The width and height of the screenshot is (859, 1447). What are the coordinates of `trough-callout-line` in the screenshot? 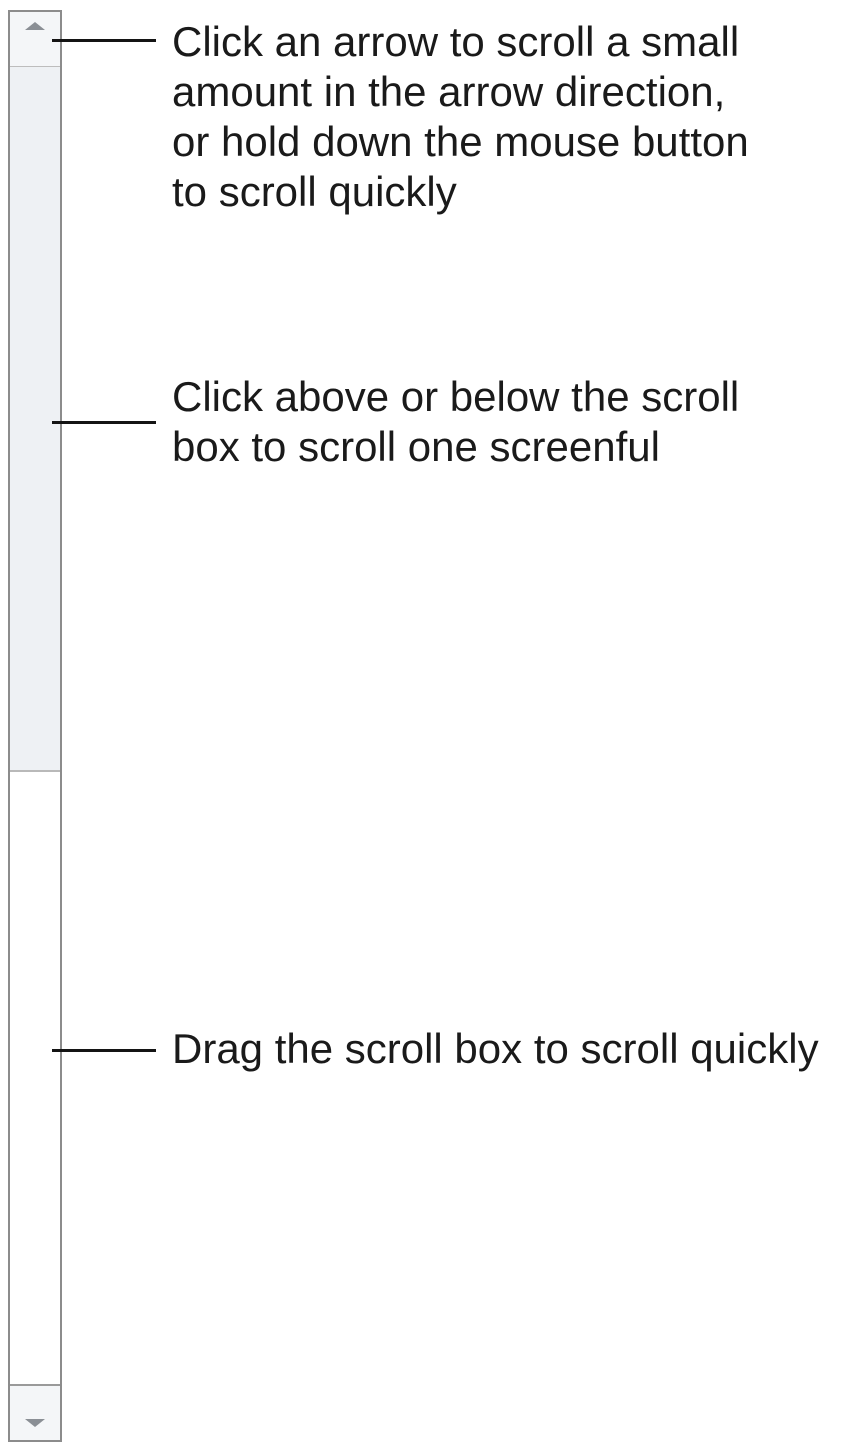 It's located at (104, 422).